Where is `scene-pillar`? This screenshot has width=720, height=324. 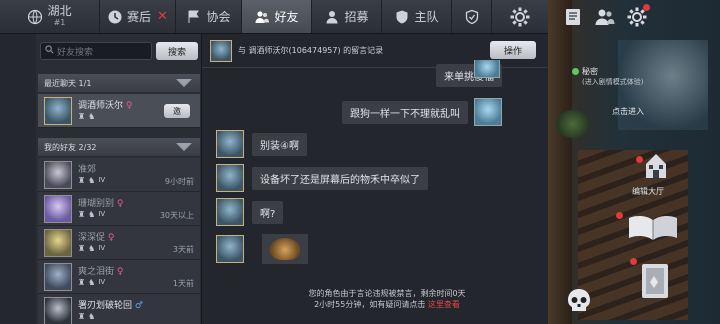
scene-pillar is located at coordinates (560, 162).